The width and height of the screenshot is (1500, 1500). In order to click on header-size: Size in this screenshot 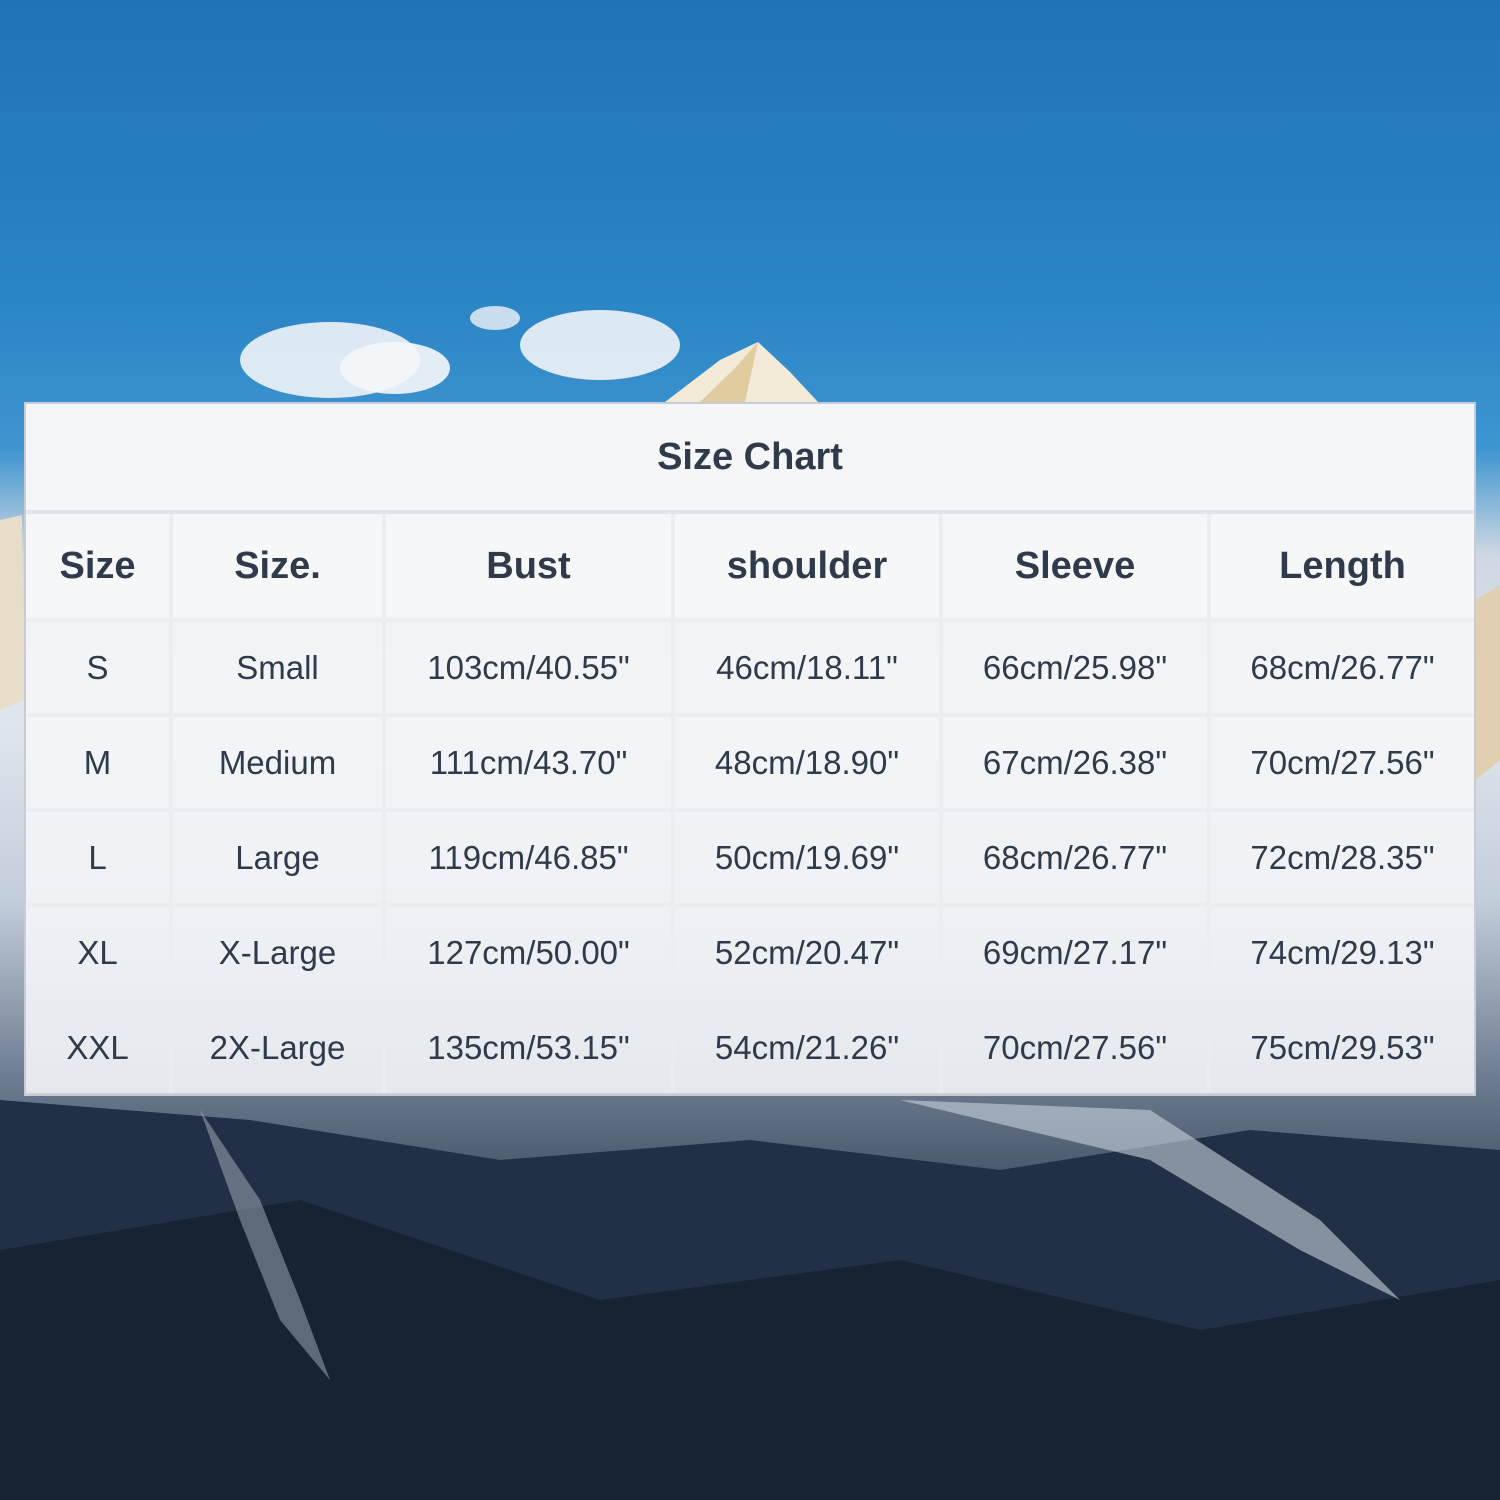, I will do `click(98, 567)`.